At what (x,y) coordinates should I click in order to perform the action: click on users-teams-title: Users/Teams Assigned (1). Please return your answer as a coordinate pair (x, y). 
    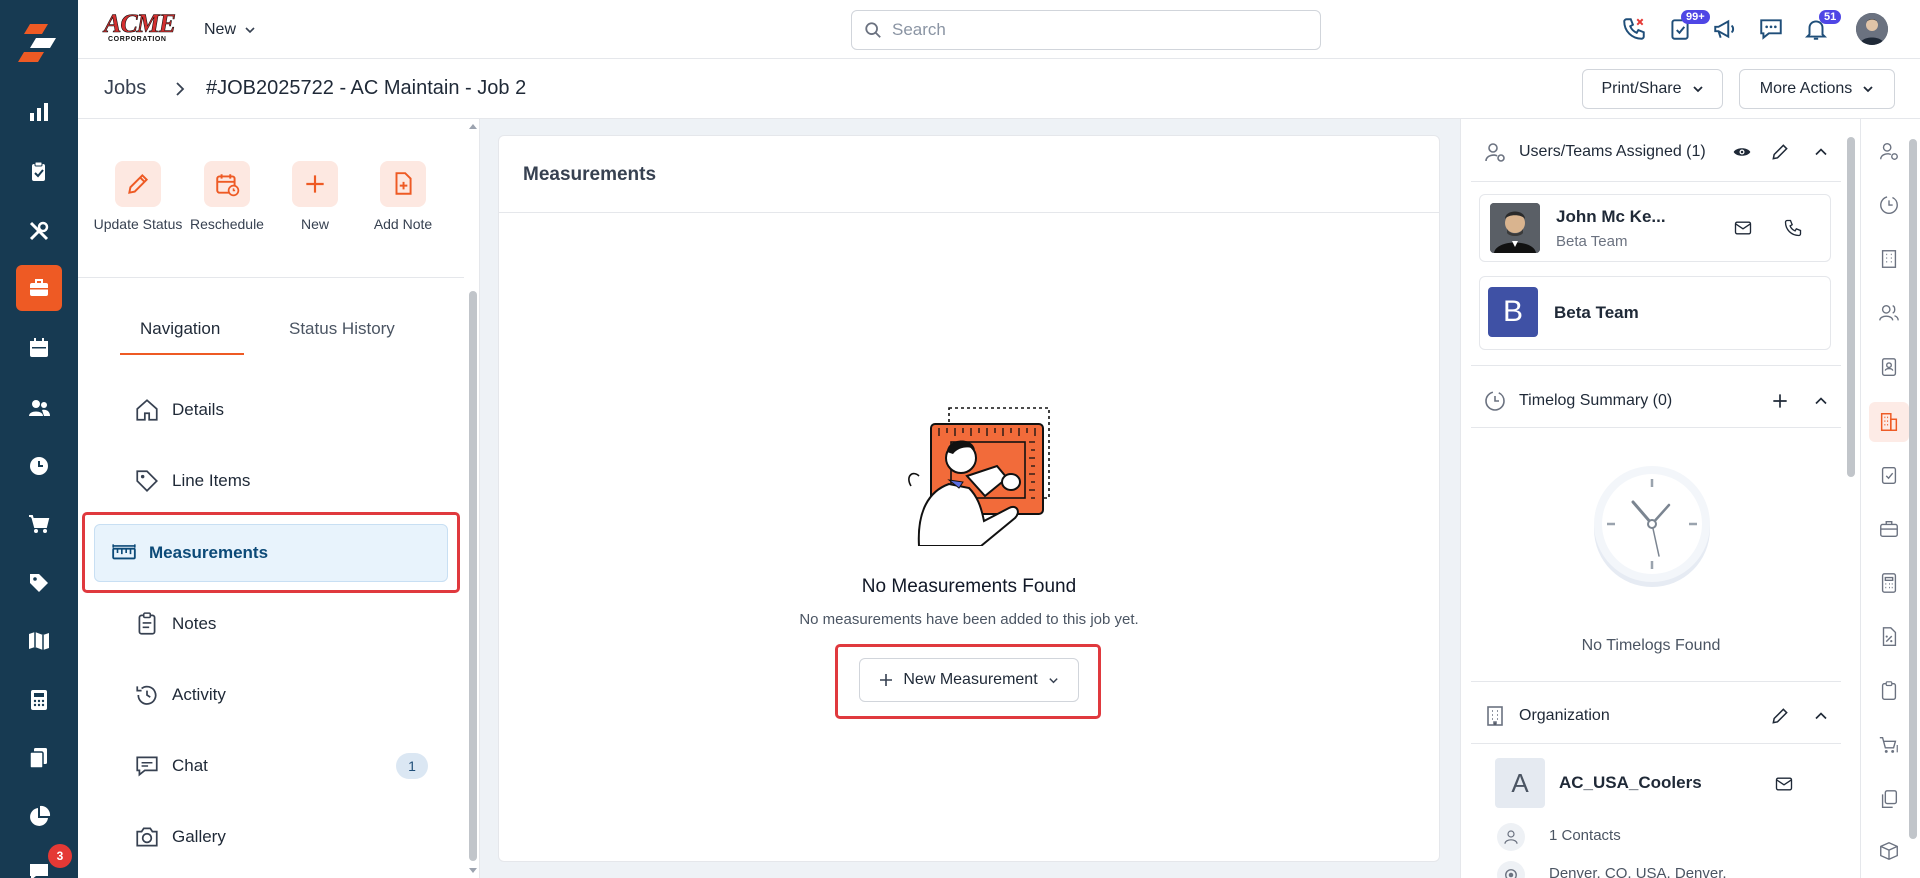
    Looking at the image, I should click on (1612, 151).